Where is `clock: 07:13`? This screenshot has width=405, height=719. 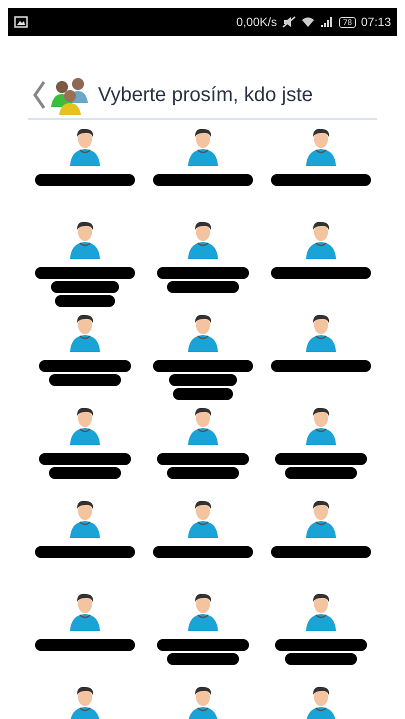 clock: 07:13 is located at coordinates (375, 22).